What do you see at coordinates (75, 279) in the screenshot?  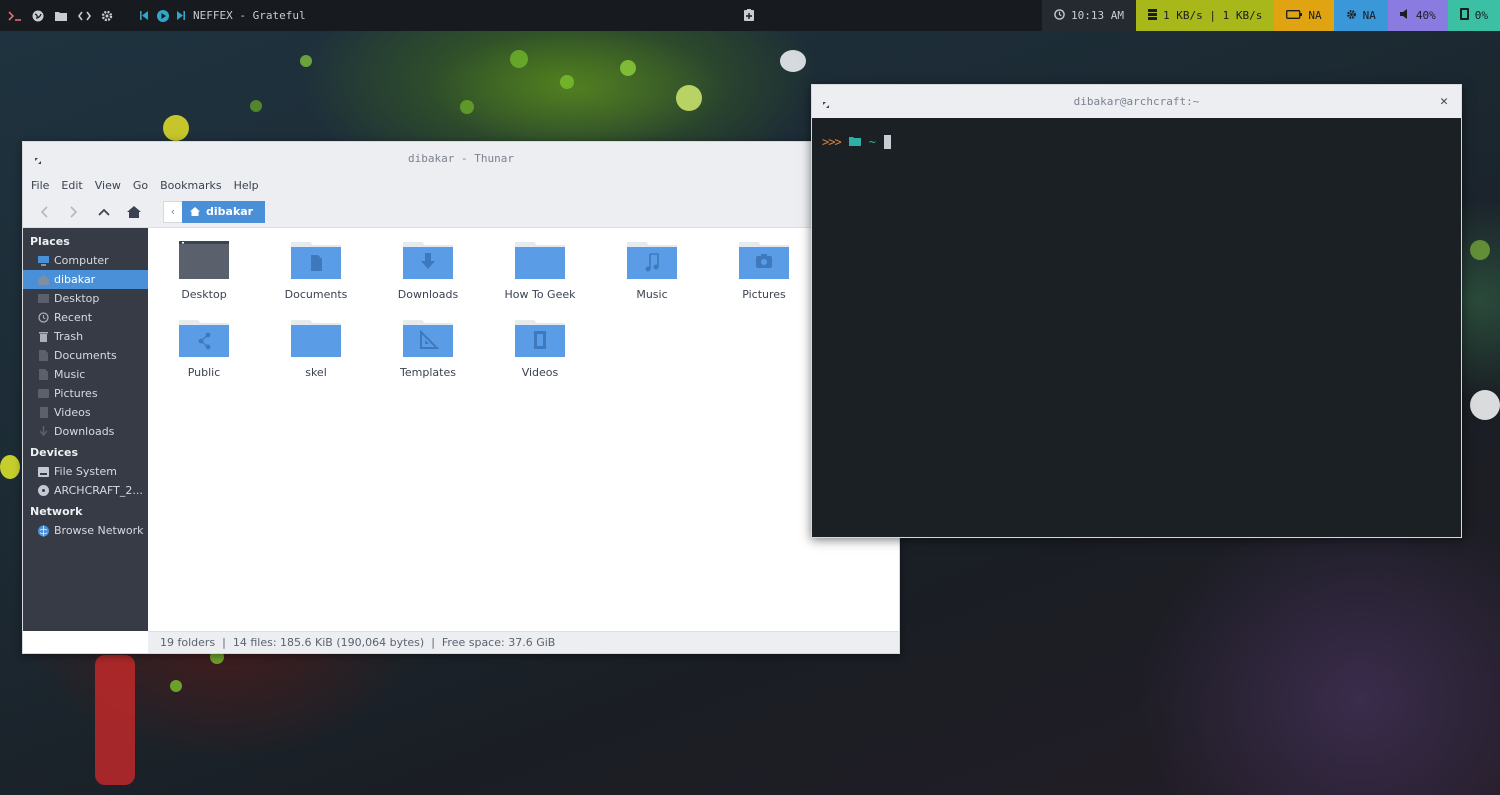 I see `sidebar-item-label: dibakar` at bounding box center [75, 279].